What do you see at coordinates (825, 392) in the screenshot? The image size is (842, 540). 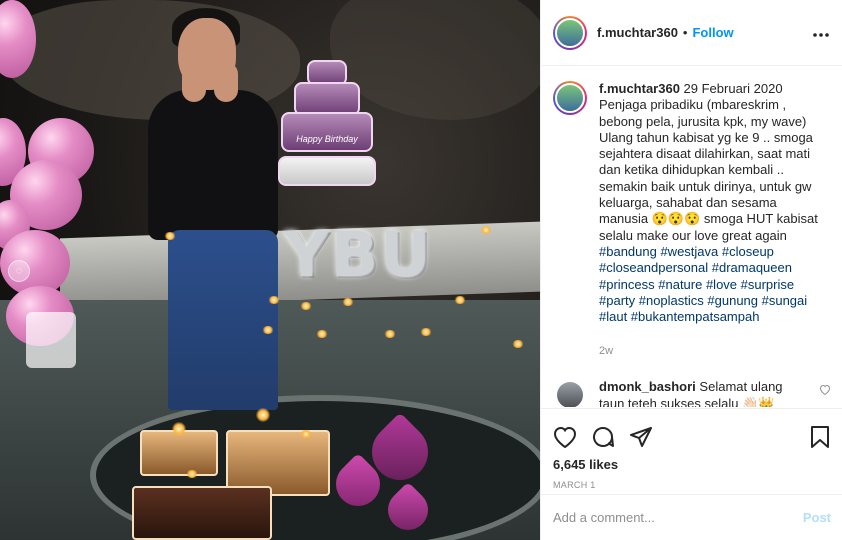 I see `comment-like-icon` at bounding box center [825, 392].